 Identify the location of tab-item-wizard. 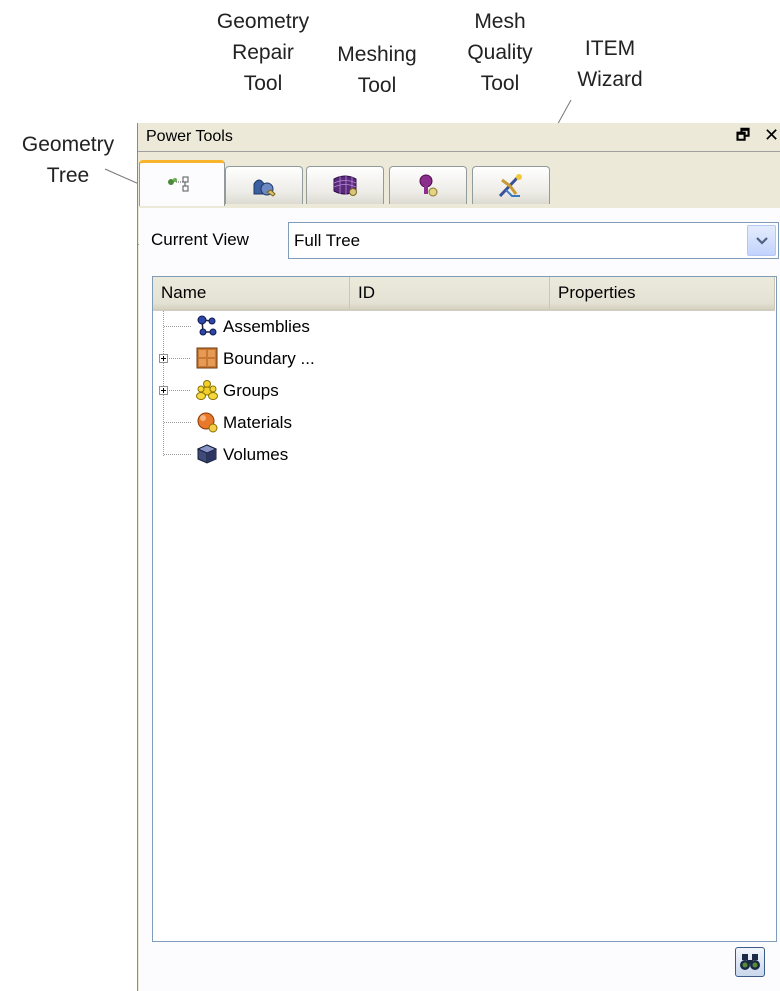
(511, 185).